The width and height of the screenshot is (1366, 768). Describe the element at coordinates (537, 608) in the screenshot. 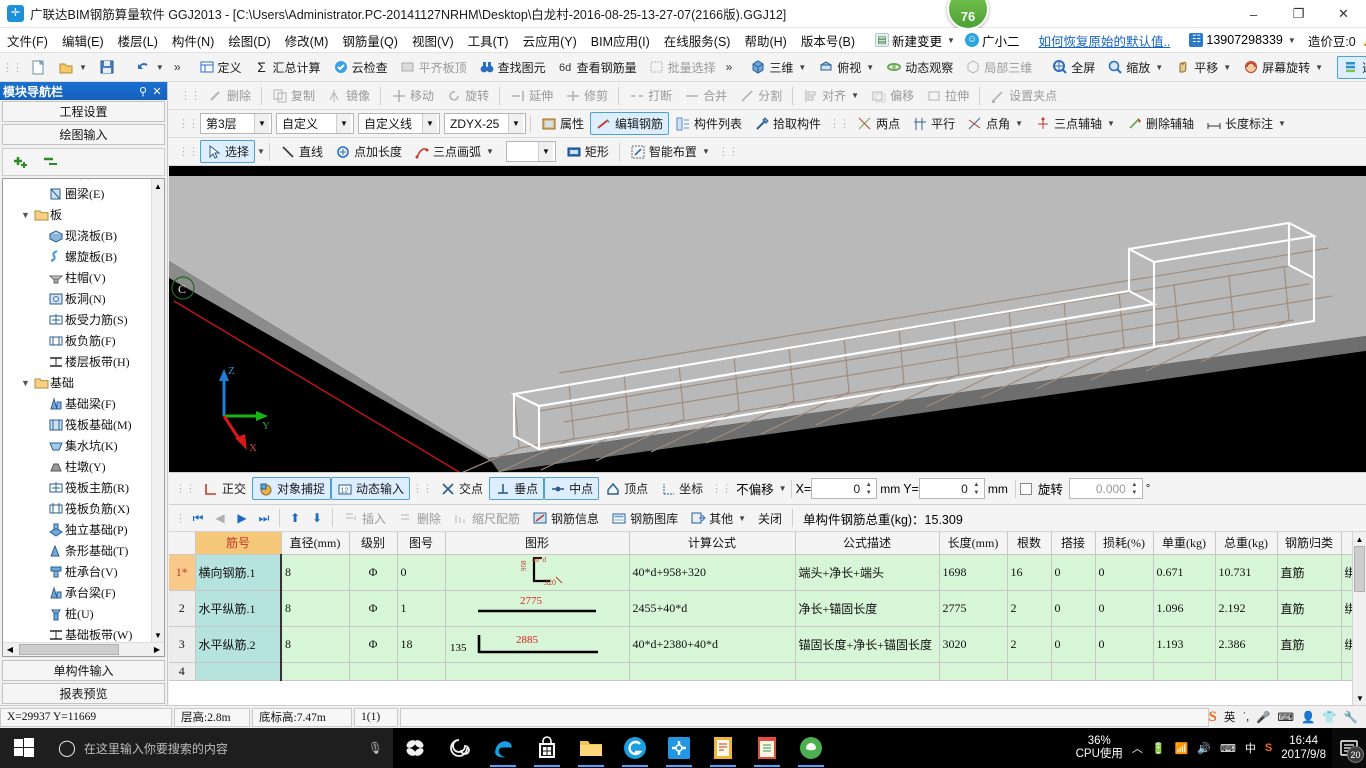

I see `cell-shape: 2775` at that location.